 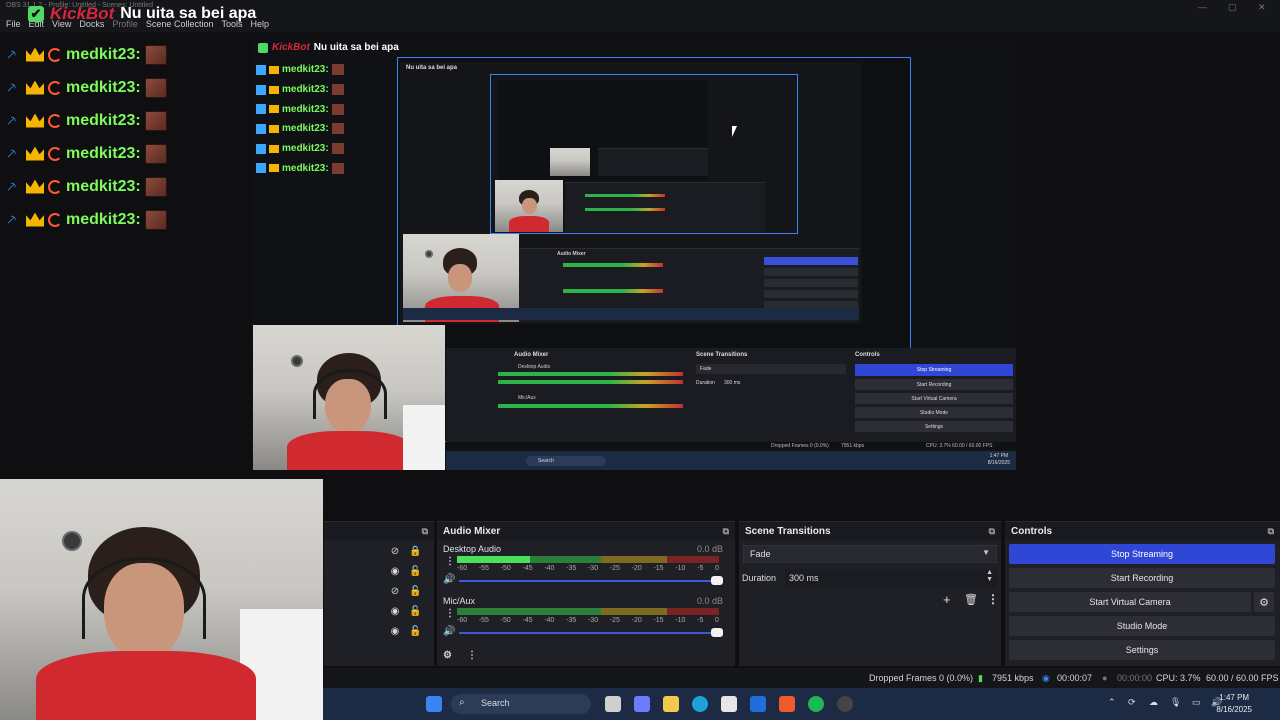 I want to click on chevron-up-icon: ⌃, so click(x=1112, y=702).